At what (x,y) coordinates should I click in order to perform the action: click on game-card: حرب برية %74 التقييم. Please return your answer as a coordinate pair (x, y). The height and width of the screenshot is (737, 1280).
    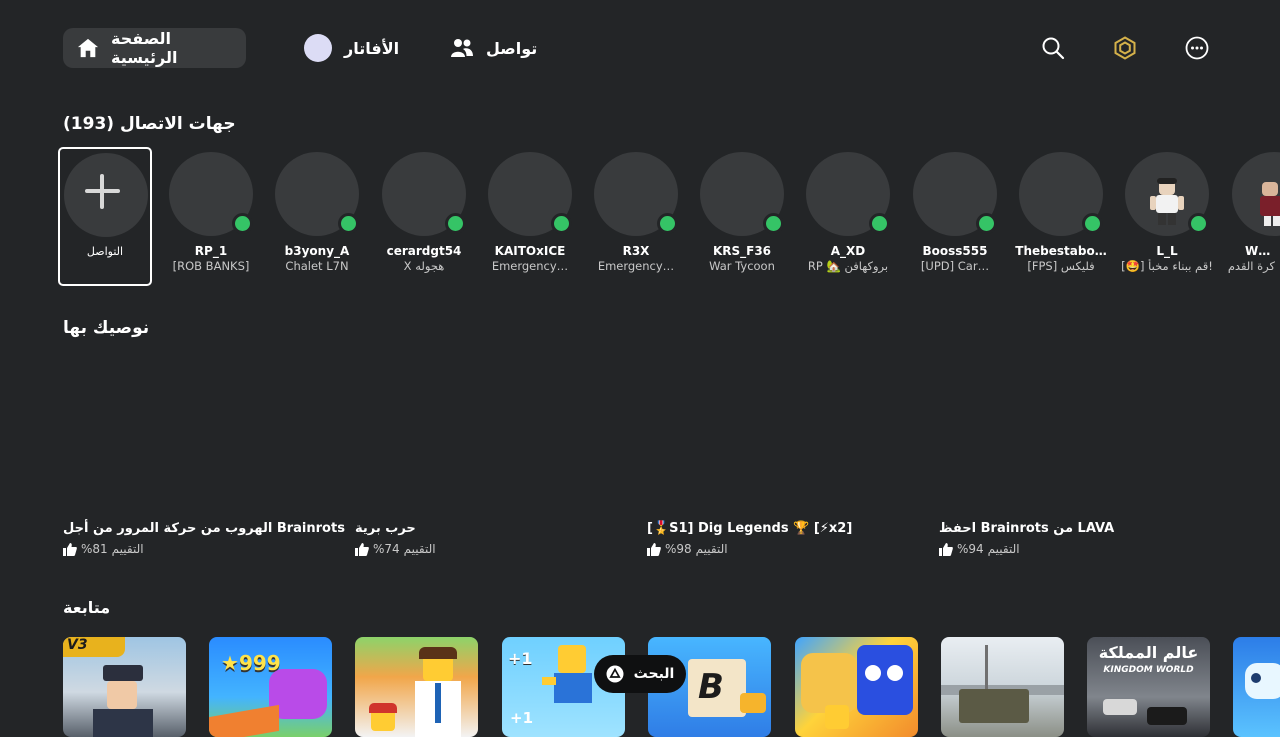
    Looking at the image, I should click on (500, 538).